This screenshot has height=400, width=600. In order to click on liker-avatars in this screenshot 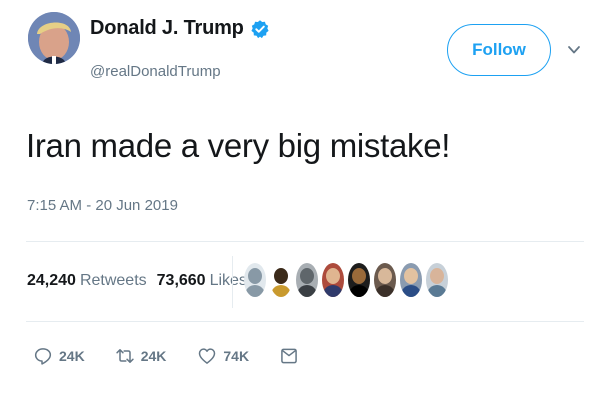, I will do `click(346, 280)`.